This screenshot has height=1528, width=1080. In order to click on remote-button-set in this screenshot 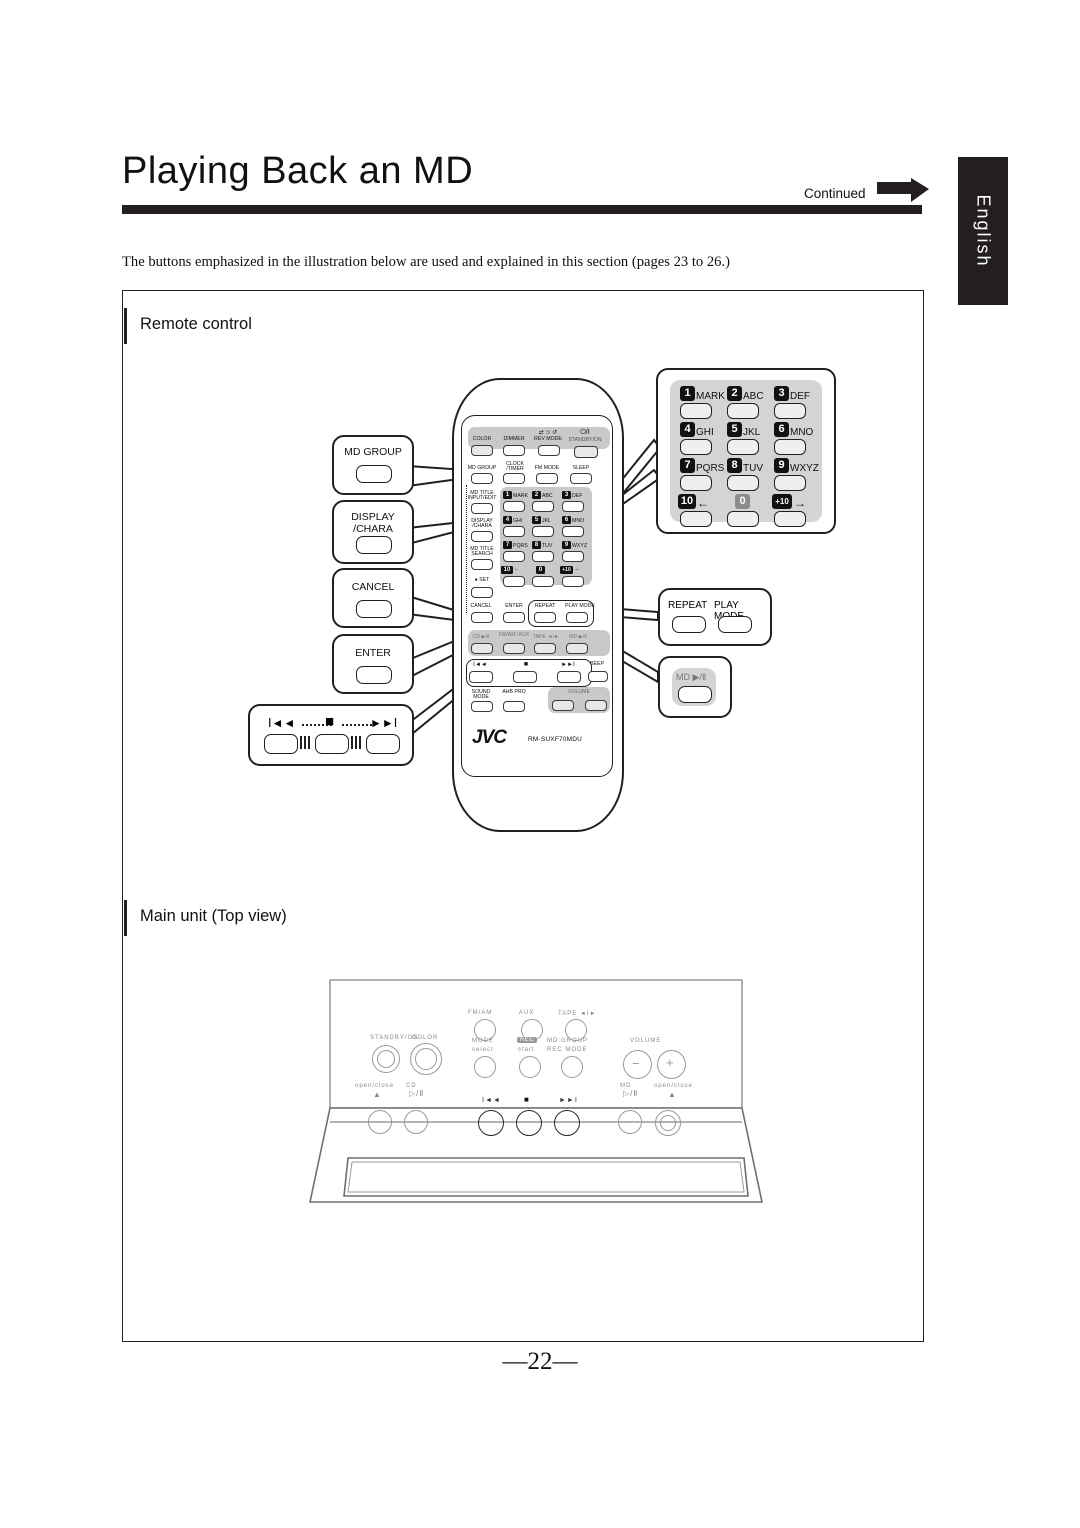, I will do `click(482, 592)`.